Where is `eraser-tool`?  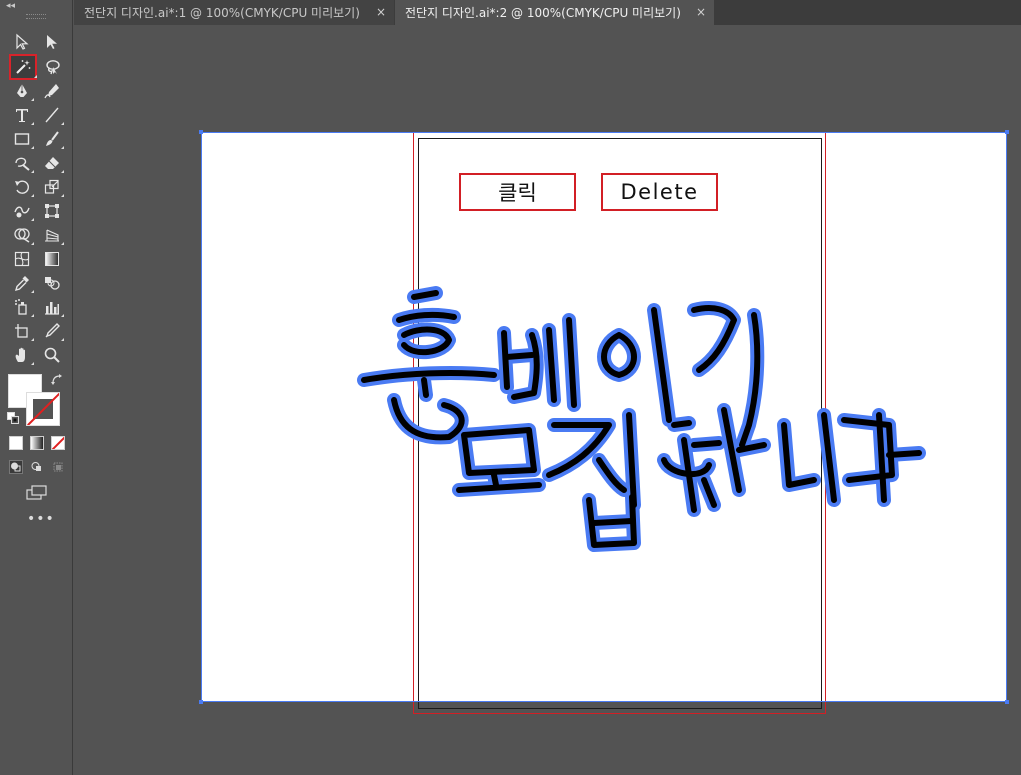 eraser-tool is located at coordinates (52, 163).